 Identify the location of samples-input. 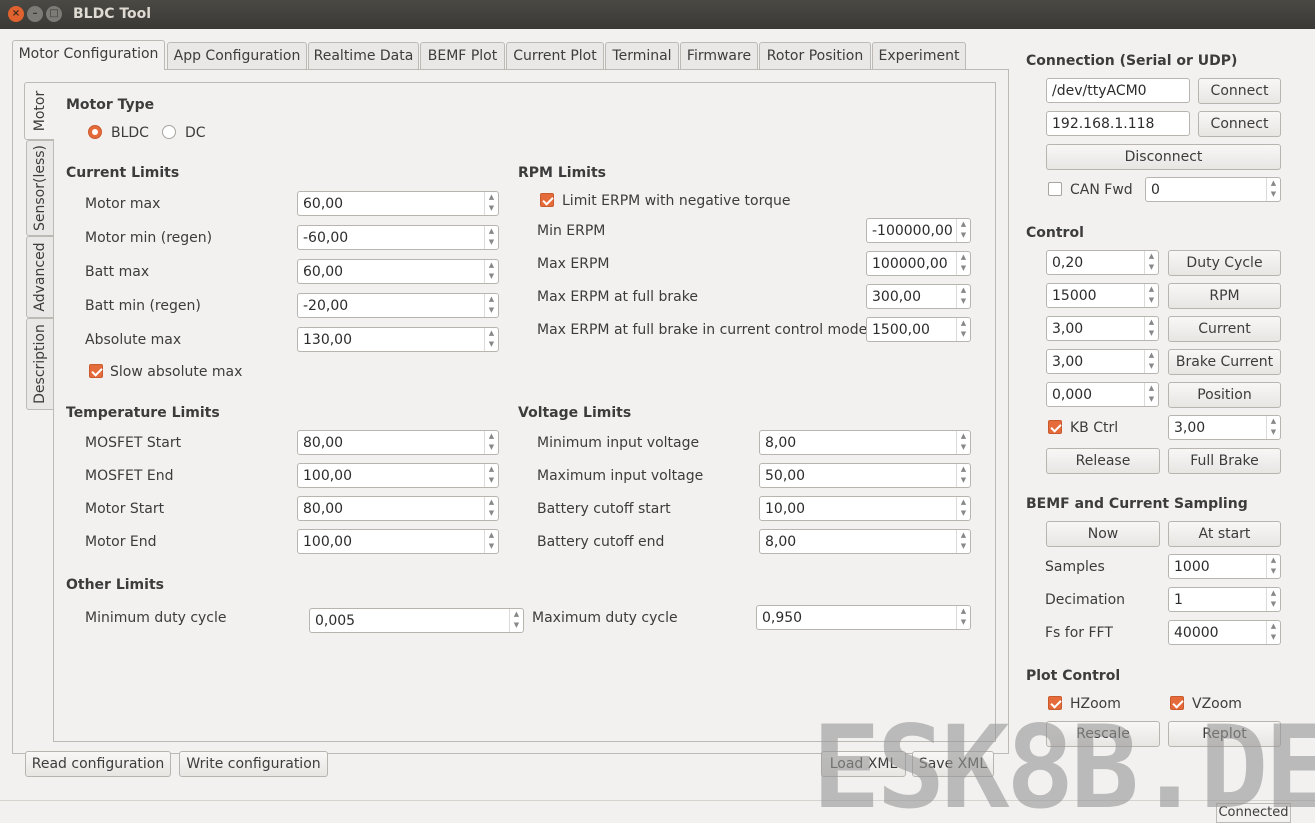
(1217, 566).